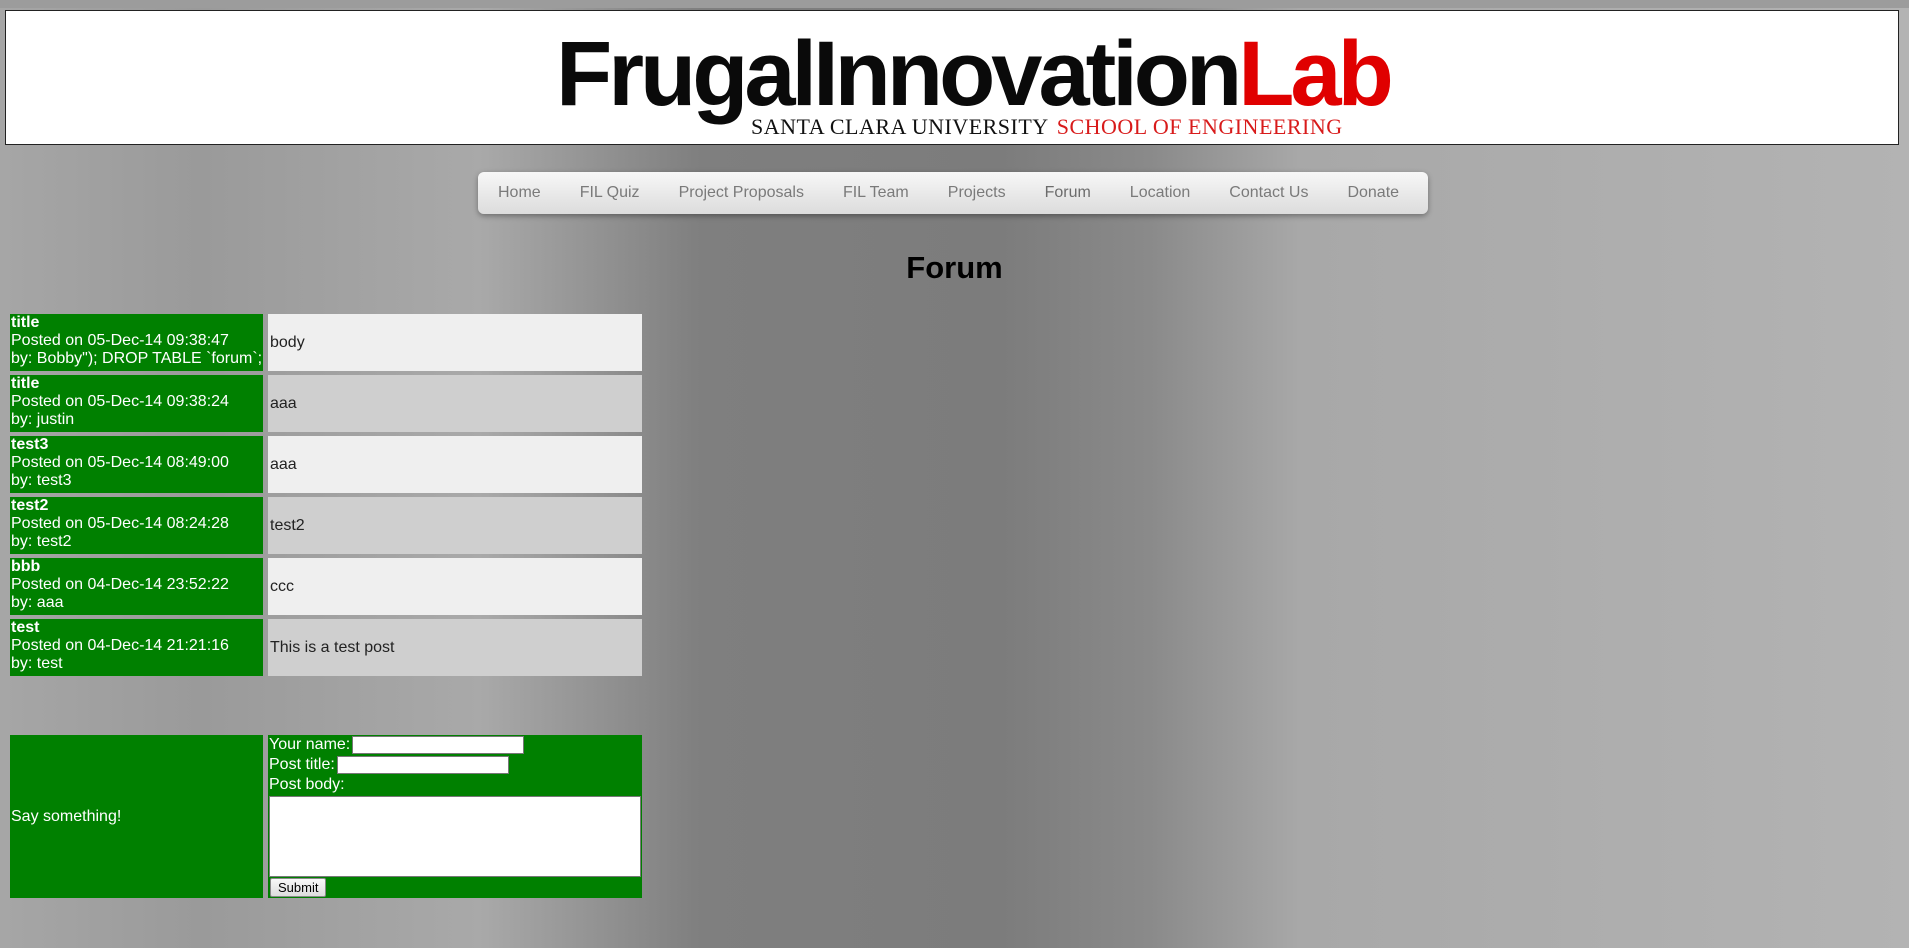 This screenshot has width=1909, height=948. I want to click on nav-item-projects: Projects, so click(977, 193).